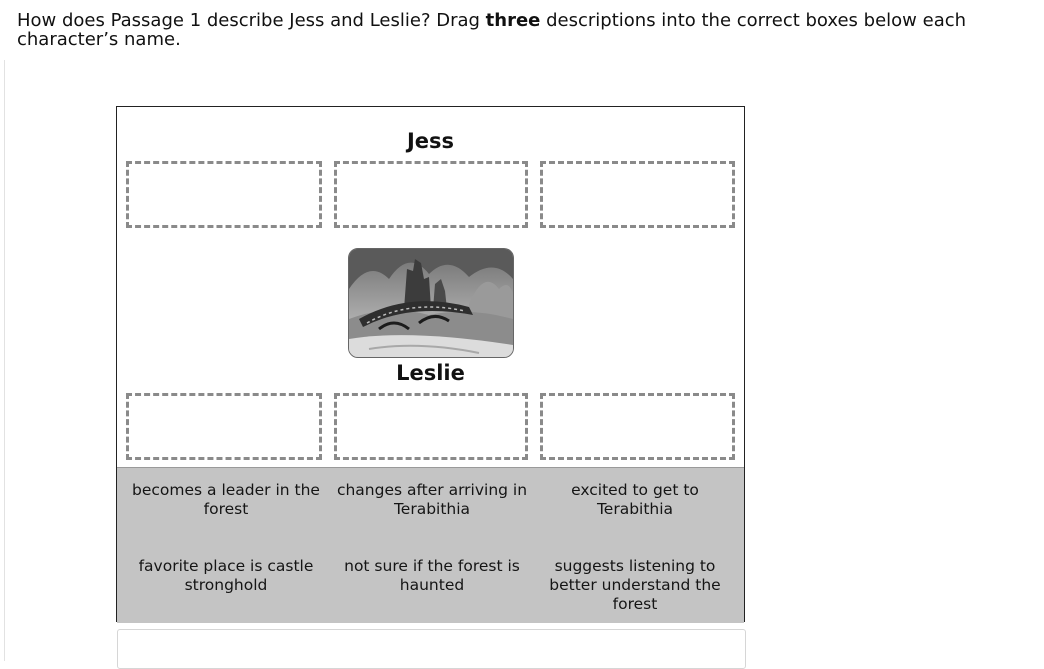  Describe the element at coordinates (430, 141) in the screenshot. I see `jess-heading: Jess` at that location.